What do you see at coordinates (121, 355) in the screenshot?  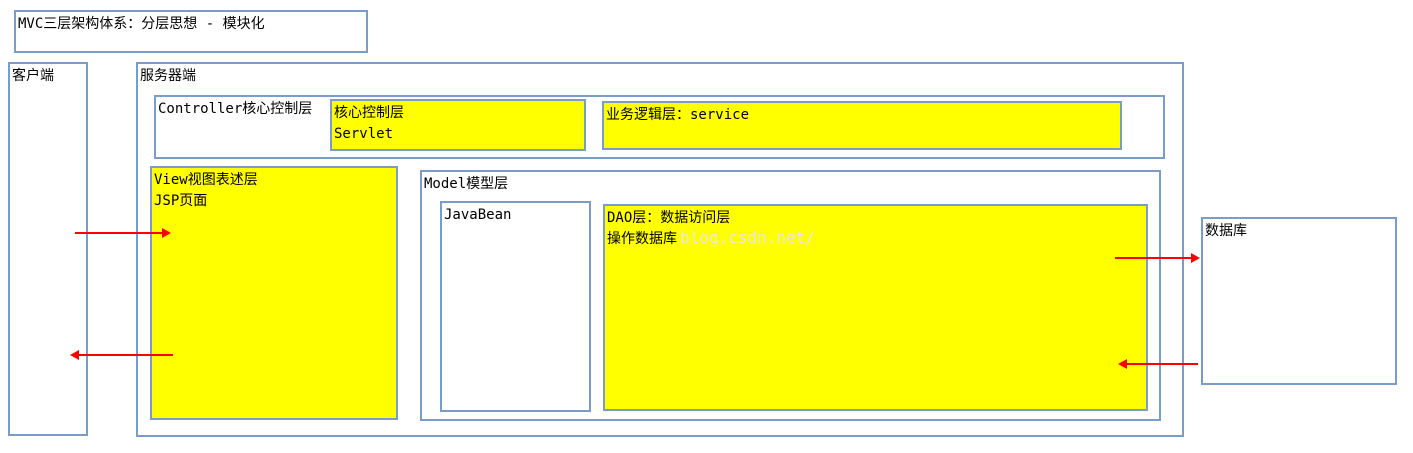 I see `arrow-view-to-client` at bounding box center [121, 355].